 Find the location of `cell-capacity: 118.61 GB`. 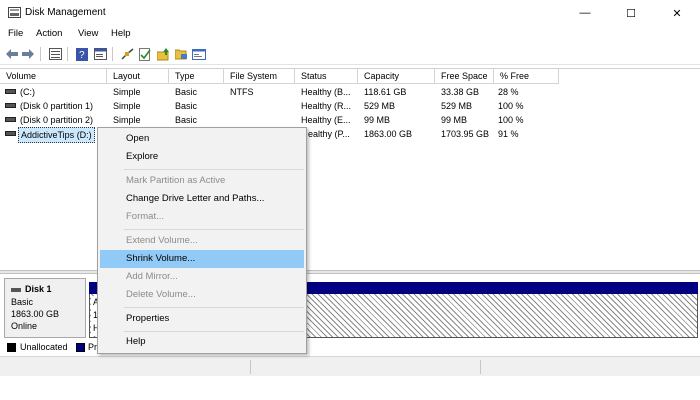

cell-capacity: 118.61 GB is located at coordinates (385, 92).